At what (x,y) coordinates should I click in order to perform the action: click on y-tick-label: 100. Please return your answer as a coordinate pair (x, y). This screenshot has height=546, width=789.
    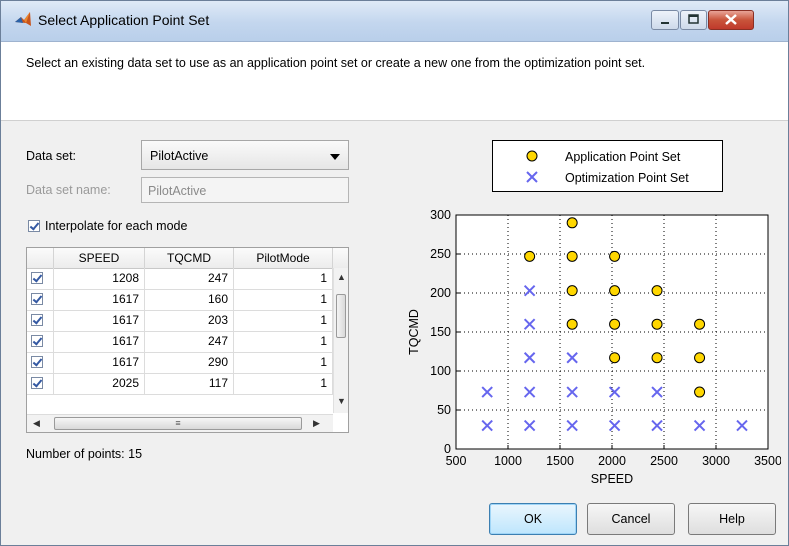
    Looking at the image, I should click on (440, 371).